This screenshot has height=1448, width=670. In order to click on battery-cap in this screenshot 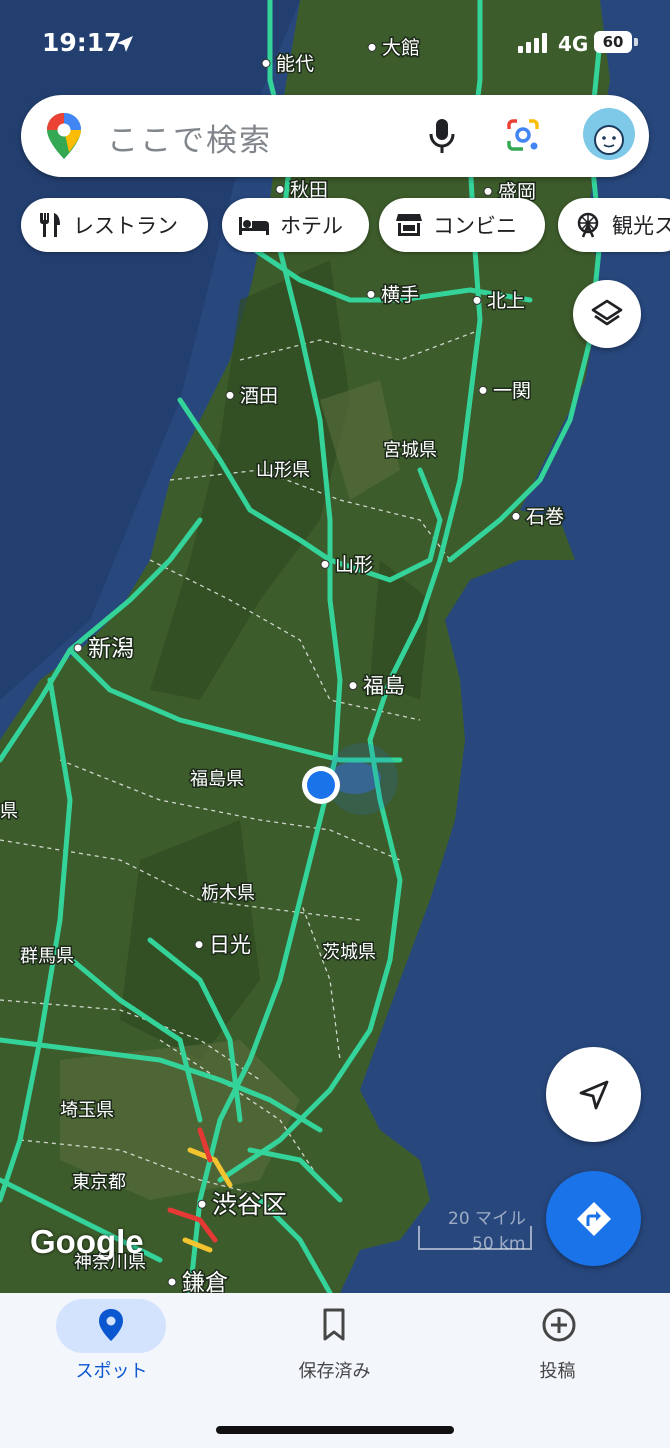, I will do `click(636, 42)`.